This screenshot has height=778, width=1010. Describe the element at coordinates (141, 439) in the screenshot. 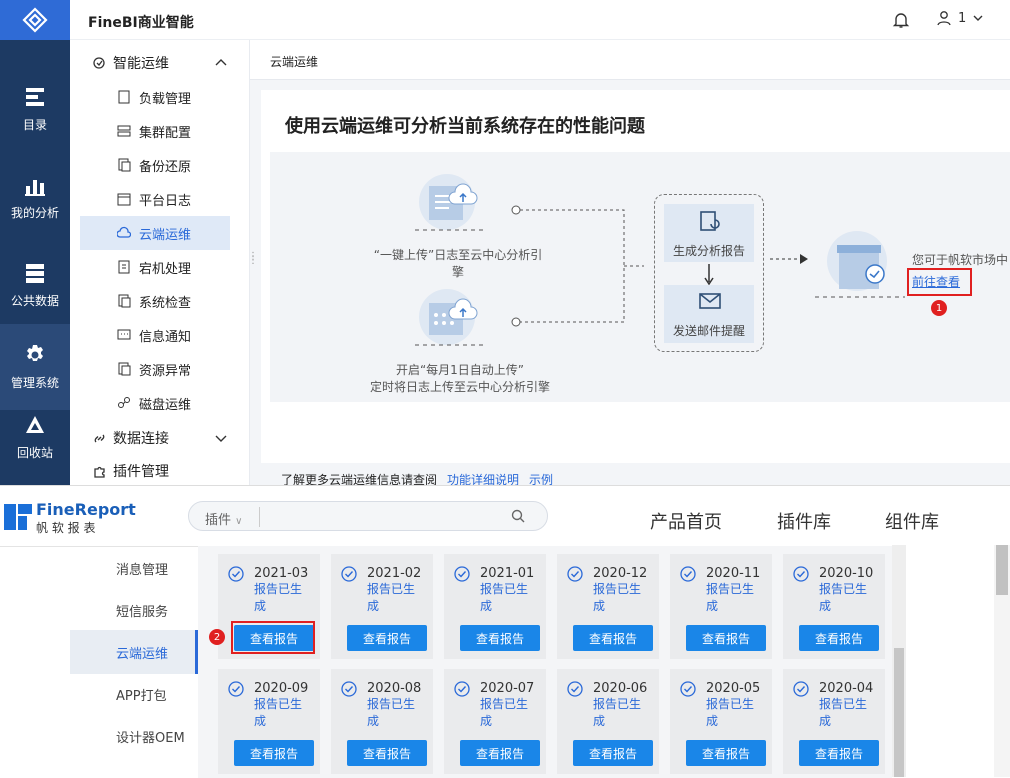

I see `nav-group-label: 数据连接` at that location.